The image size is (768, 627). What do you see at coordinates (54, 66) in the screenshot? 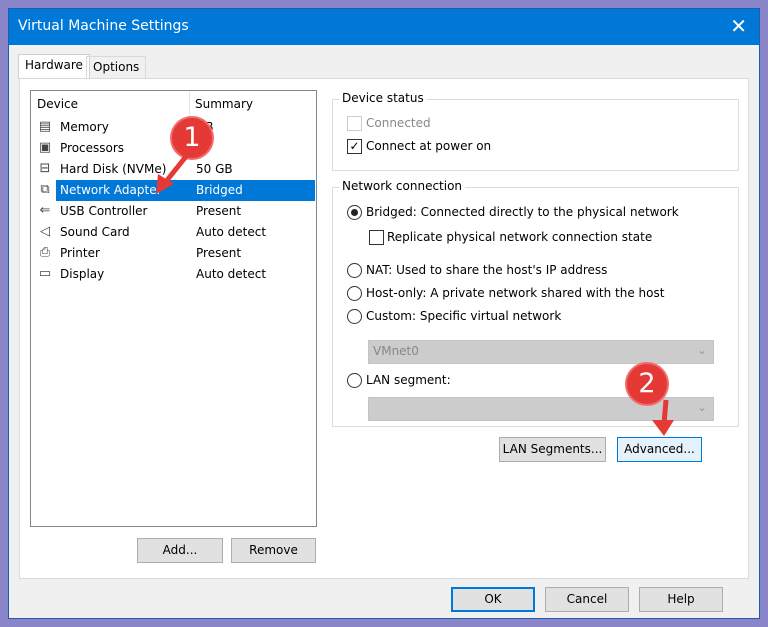
I see `tab-hardware: Hardware` at bounding box center [54, 66].